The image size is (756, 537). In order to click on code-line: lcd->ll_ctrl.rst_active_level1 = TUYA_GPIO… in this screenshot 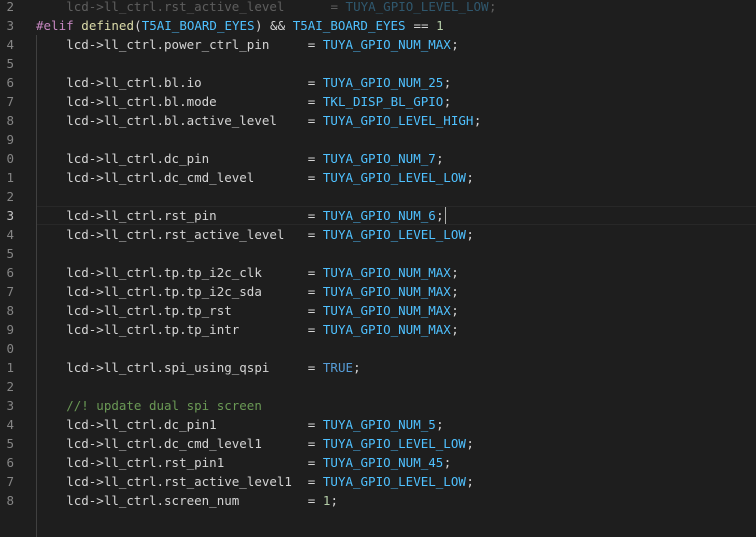, I will do `click(396, 481)`.